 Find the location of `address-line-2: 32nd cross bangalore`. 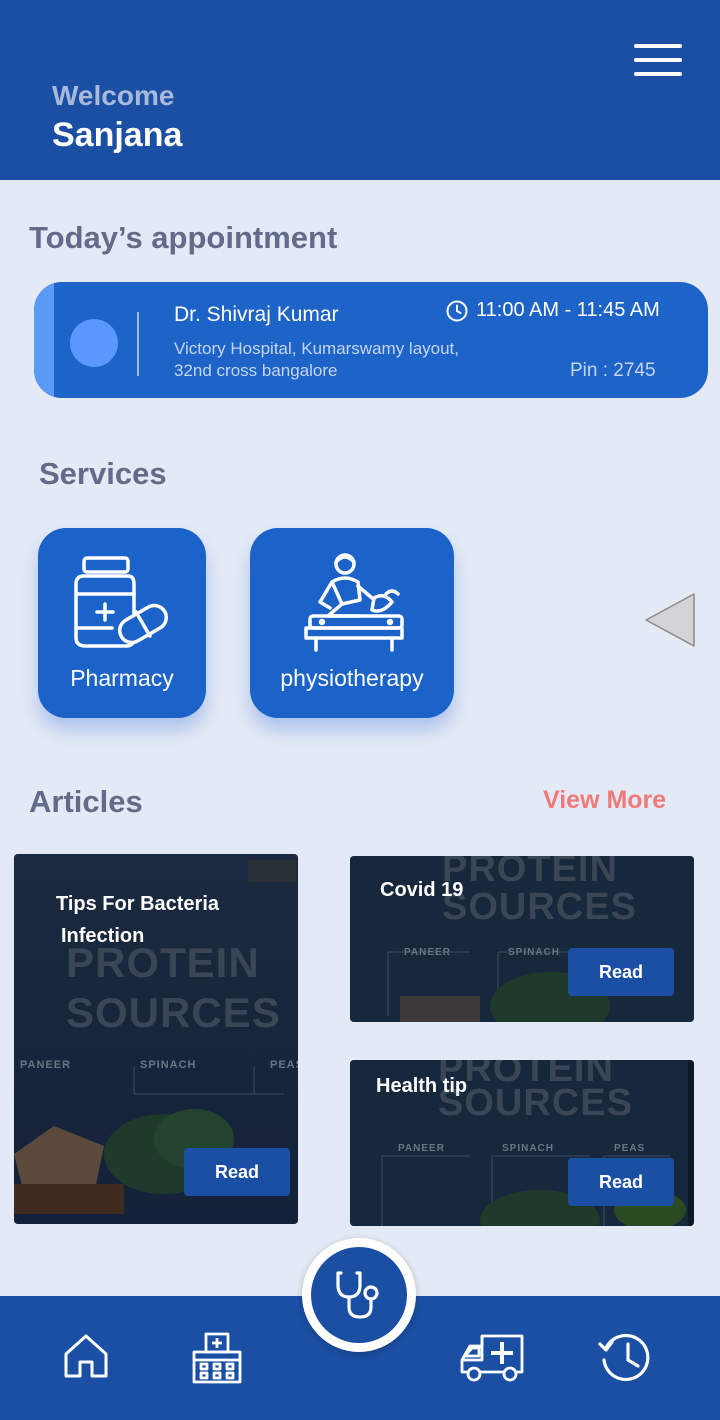

address-line-2: 32nd cross bangalore is located at coordinates (256, 370).